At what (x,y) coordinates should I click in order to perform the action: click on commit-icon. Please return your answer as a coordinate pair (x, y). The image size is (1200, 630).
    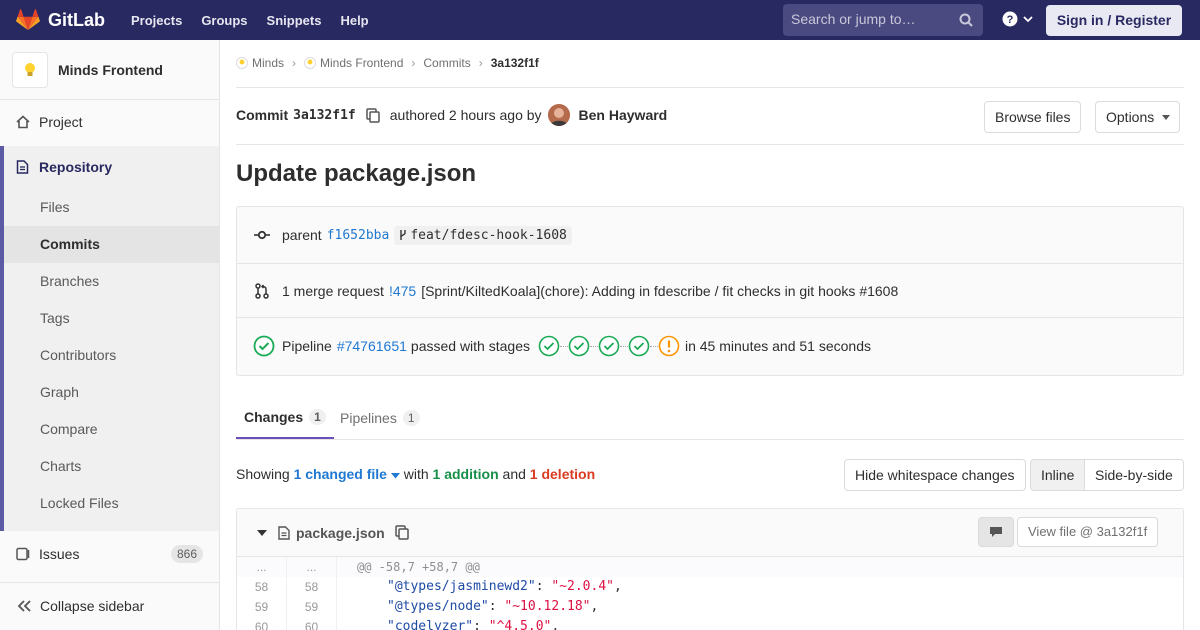
    Looking at the image, I should click on (262, 235).